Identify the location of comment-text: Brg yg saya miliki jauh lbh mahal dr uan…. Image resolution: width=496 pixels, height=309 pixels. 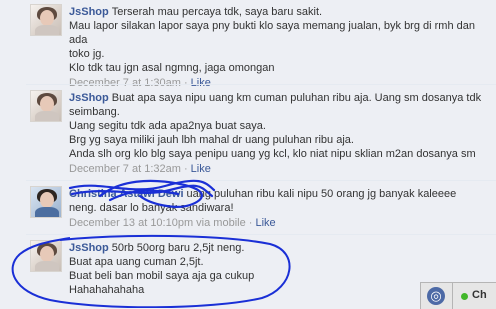
(211, 140).